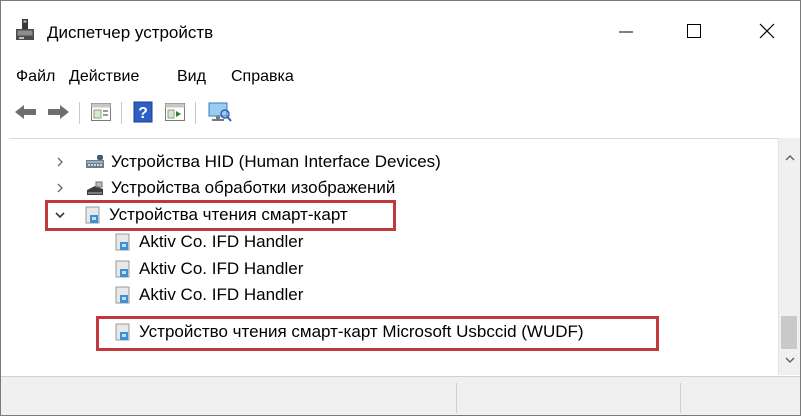 The height and width of the screenshot is (416, 801). I want to click on back-button, so click(26, 112).